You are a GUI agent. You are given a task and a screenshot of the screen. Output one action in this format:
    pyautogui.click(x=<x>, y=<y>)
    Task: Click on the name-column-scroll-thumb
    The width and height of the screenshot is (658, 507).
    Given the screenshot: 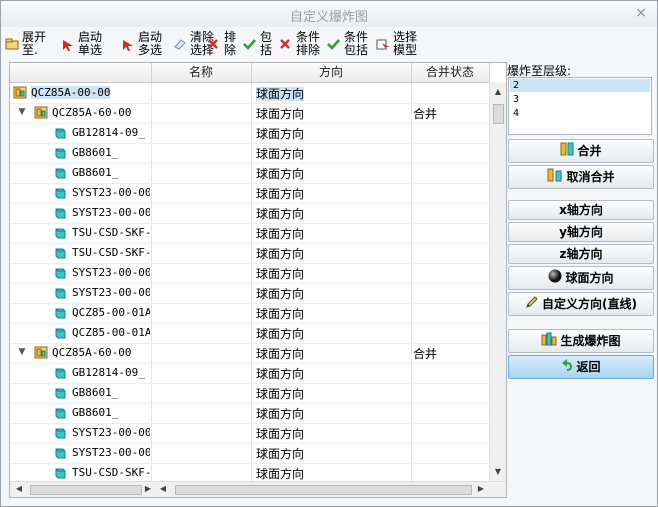 What is the action you would take?
    pyautogui.click(x=86, y=490)
    